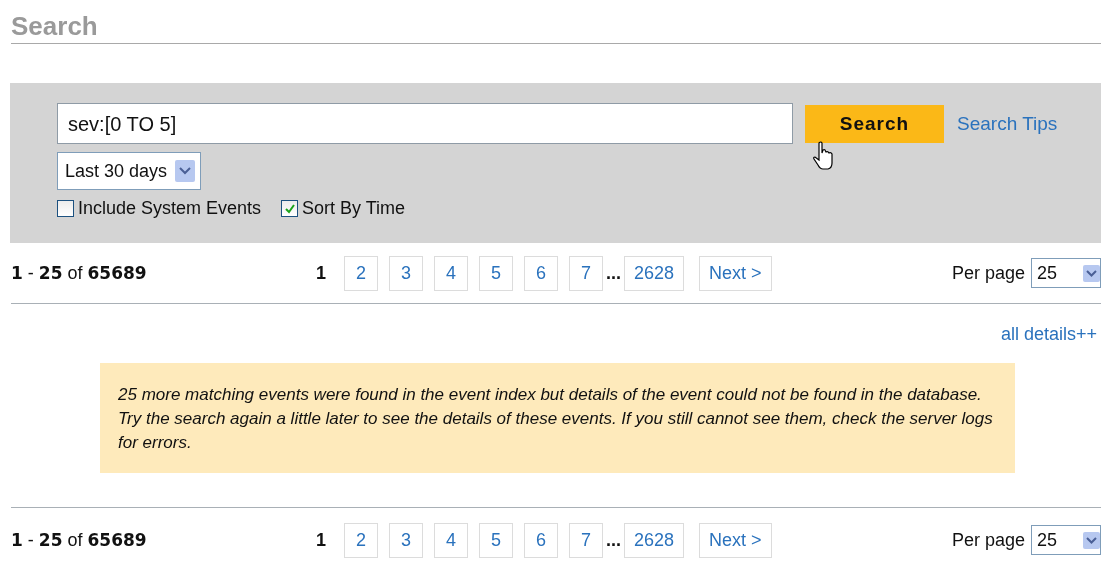 The width and height of the screenshot is (1101, 571). Describe the element at coordinates (55, 26) in the screenshot. I see `page-title: Search` at that location.